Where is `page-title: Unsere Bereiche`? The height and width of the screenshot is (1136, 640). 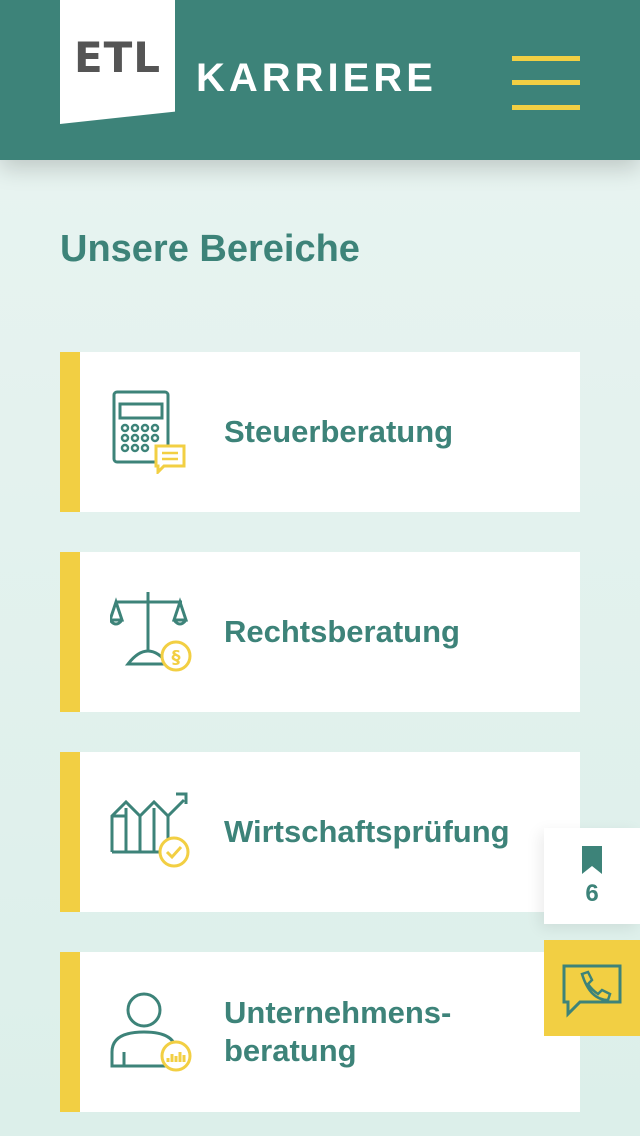 page-title: Unsere Bereiche is located at coordinates (210, 249).